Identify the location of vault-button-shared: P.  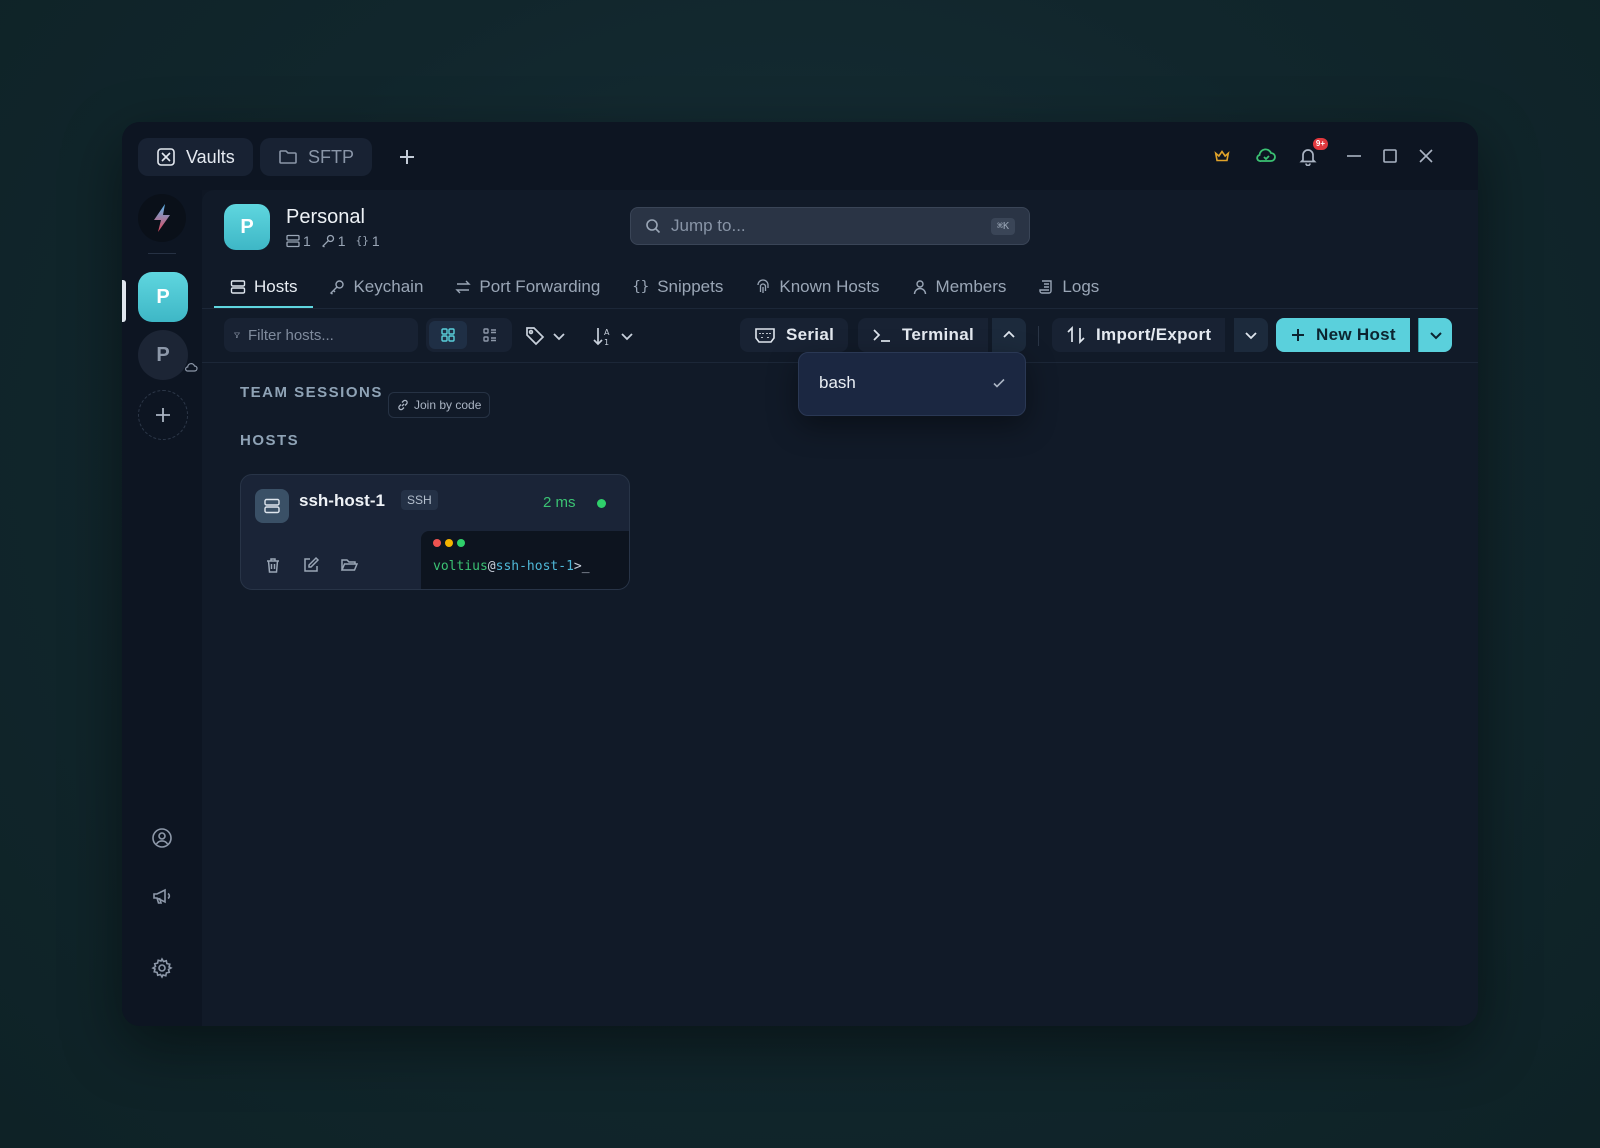
(163, 355).